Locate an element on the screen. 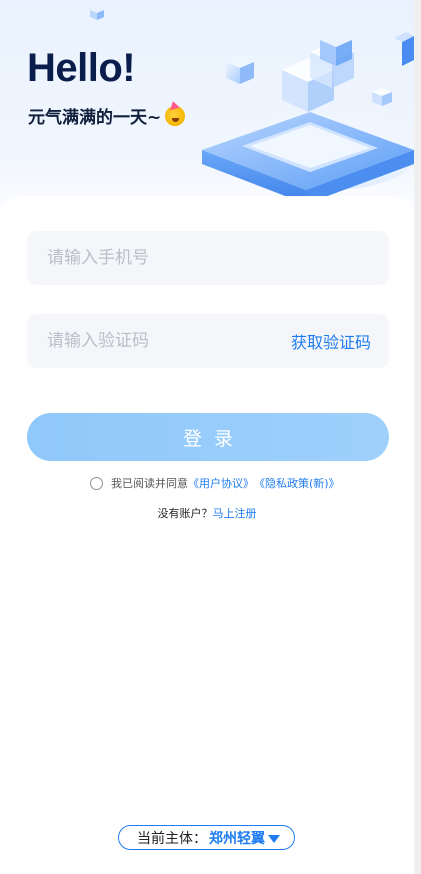 The height and width of the screenshot is (874, 421). greeting-text: 元气满满的一天~ is located at coordinates (95, 118).